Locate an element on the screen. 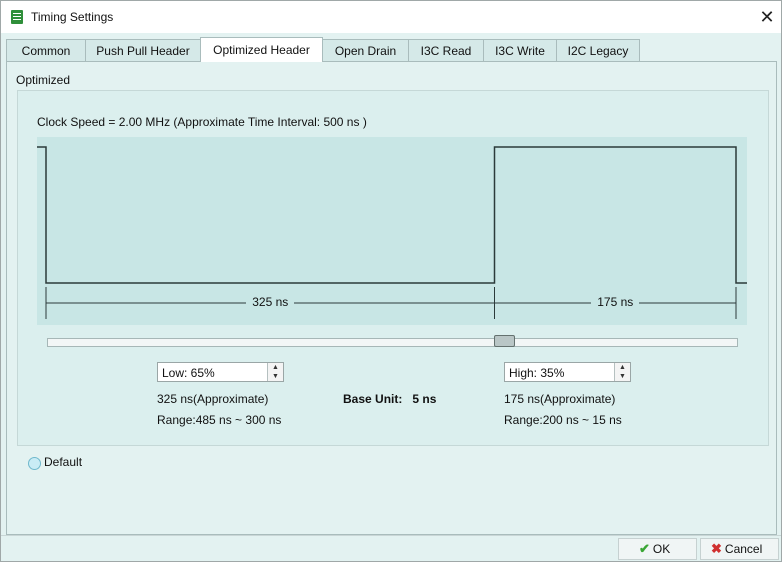 This screenshot has width=782, height=562. duty-cycle-slider-thumb is located at coordinates (505, 341).